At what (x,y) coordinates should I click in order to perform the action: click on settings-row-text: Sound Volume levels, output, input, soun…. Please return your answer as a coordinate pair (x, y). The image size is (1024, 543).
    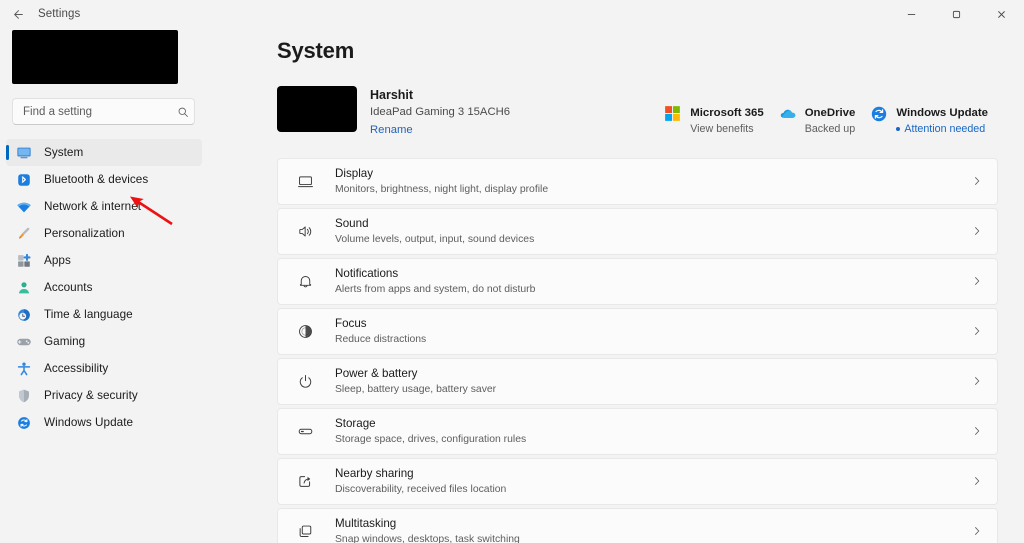
    Looking at the image, I should click on (653, 231).